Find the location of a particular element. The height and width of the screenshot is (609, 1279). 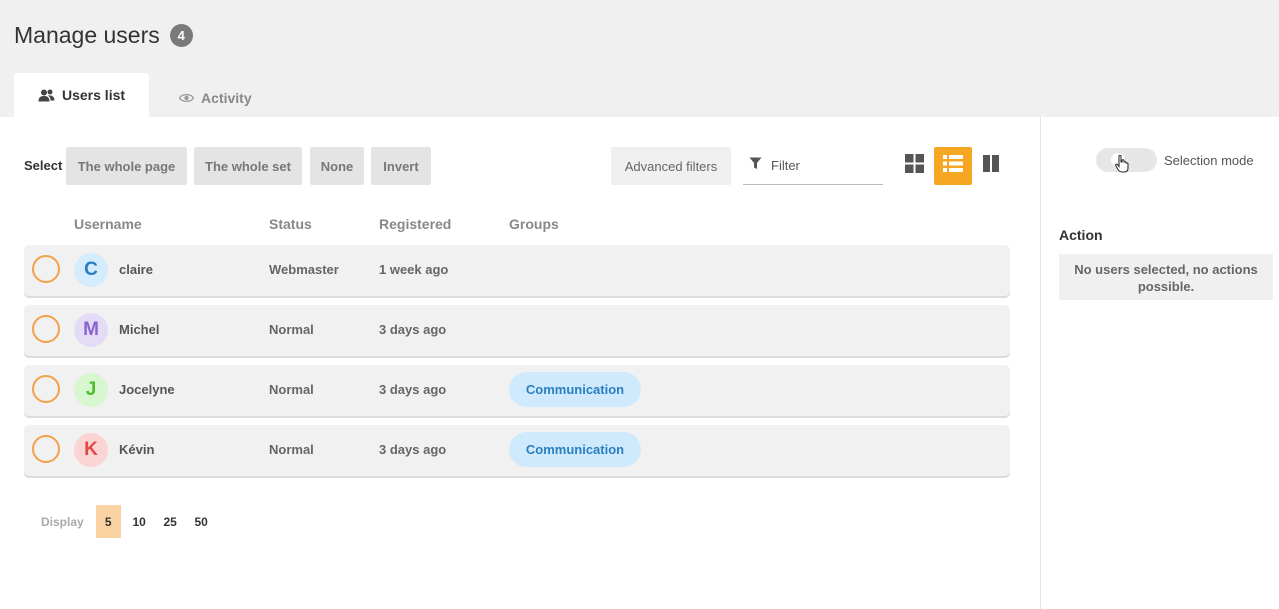

table-row: K Kévin Normal 3 days ago Communication is located at coordinates (517, 450).